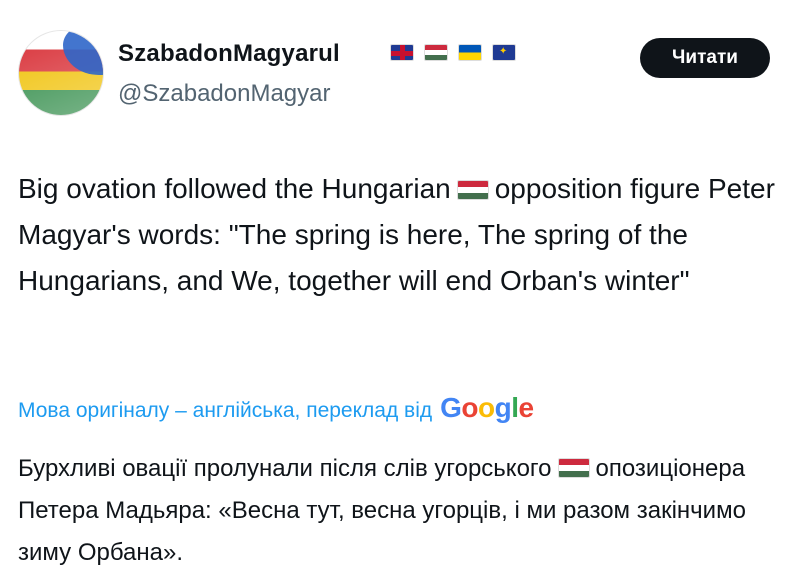 The image size is (800, 582). What do you see at coordinates (470, 52) in the screenshot?
I see `ukraine-flag-icon` at bounding box center [470, 52].